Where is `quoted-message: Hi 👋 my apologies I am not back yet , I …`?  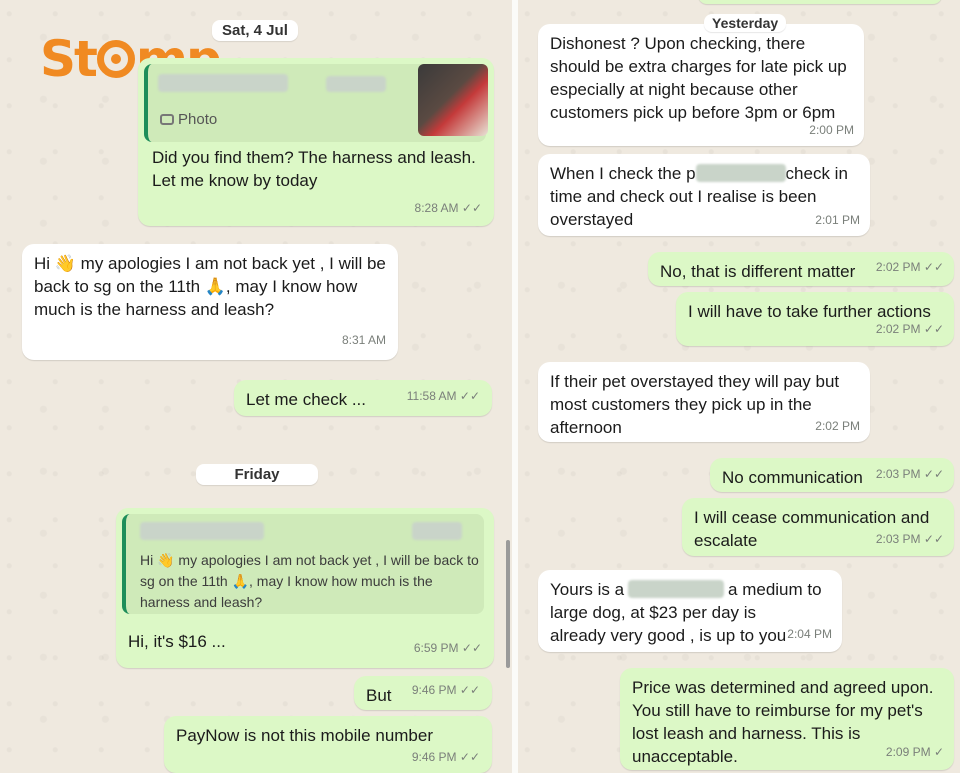
quoted-message: Hi 👋 my apologies I am not back yet , I … is located at coordinates (303, 564).